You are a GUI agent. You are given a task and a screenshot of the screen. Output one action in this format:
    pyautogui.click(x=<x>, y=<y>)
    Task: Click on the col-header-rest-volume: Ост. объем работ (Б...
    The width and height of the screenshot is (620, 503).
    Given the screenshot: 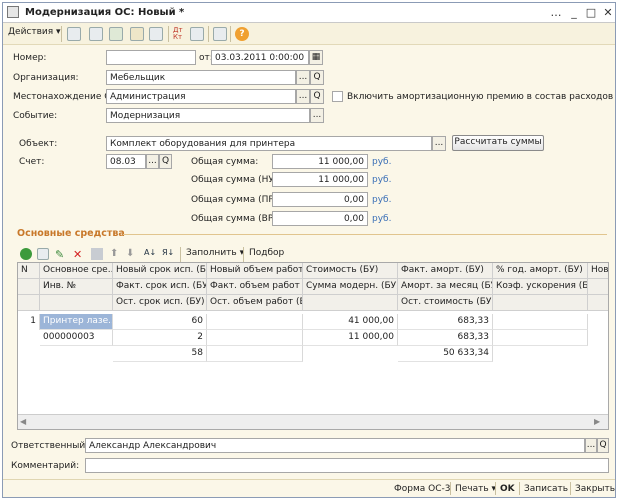 What is the action you would take?
    pyautogui.click(x=255, y=303)
    